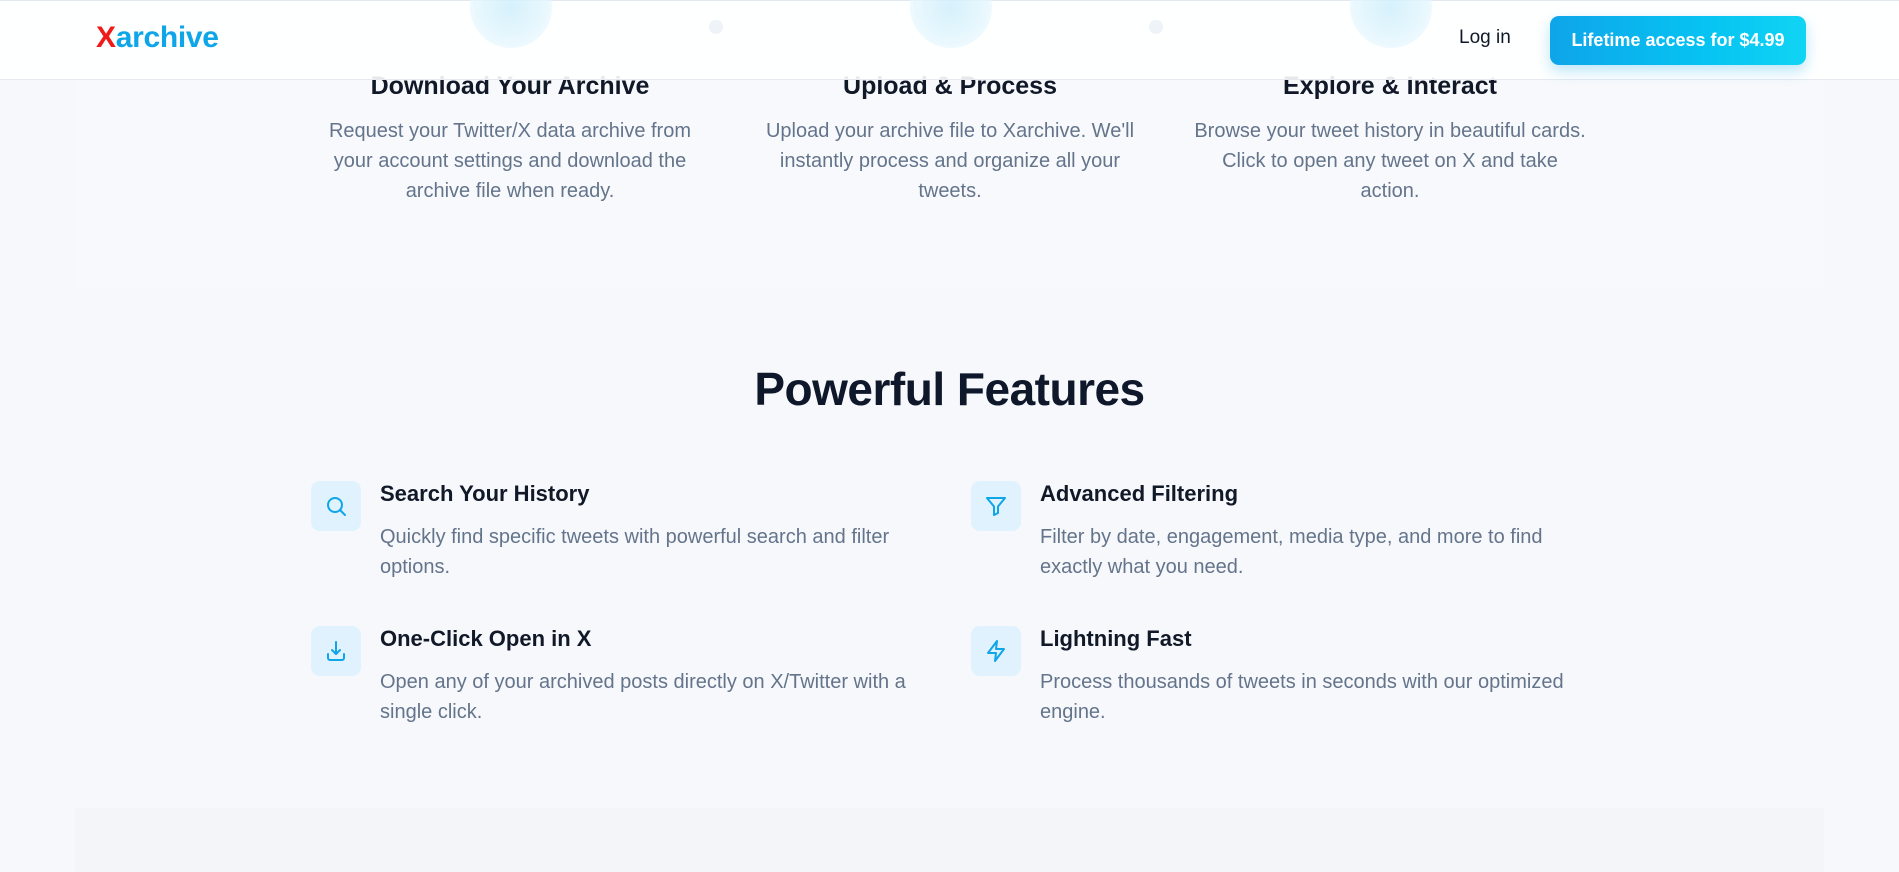 The image size is (1899, 872). I want to click on download-icon, so click(336, 651).